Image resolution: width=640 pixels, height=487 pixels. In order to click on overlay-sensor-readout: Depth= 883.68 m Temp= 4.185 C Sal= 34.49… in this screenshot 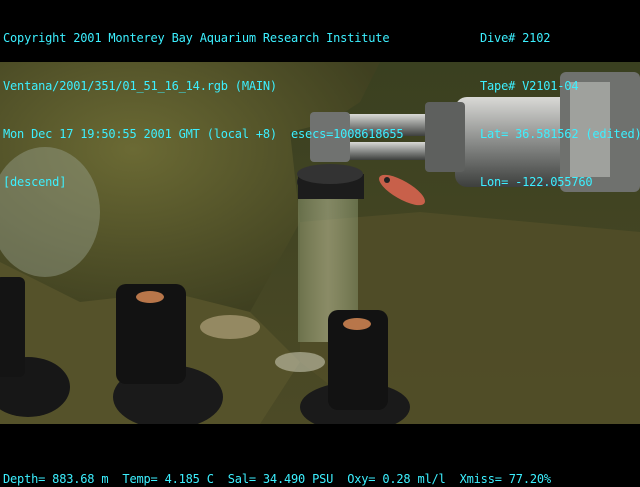, I will do `click(277, 479)`.